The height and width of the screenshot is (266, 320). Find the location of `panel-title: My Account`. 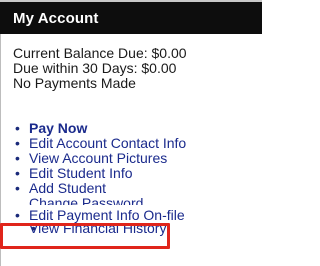

panel-title: My Account is located at coordinates (56, 18).